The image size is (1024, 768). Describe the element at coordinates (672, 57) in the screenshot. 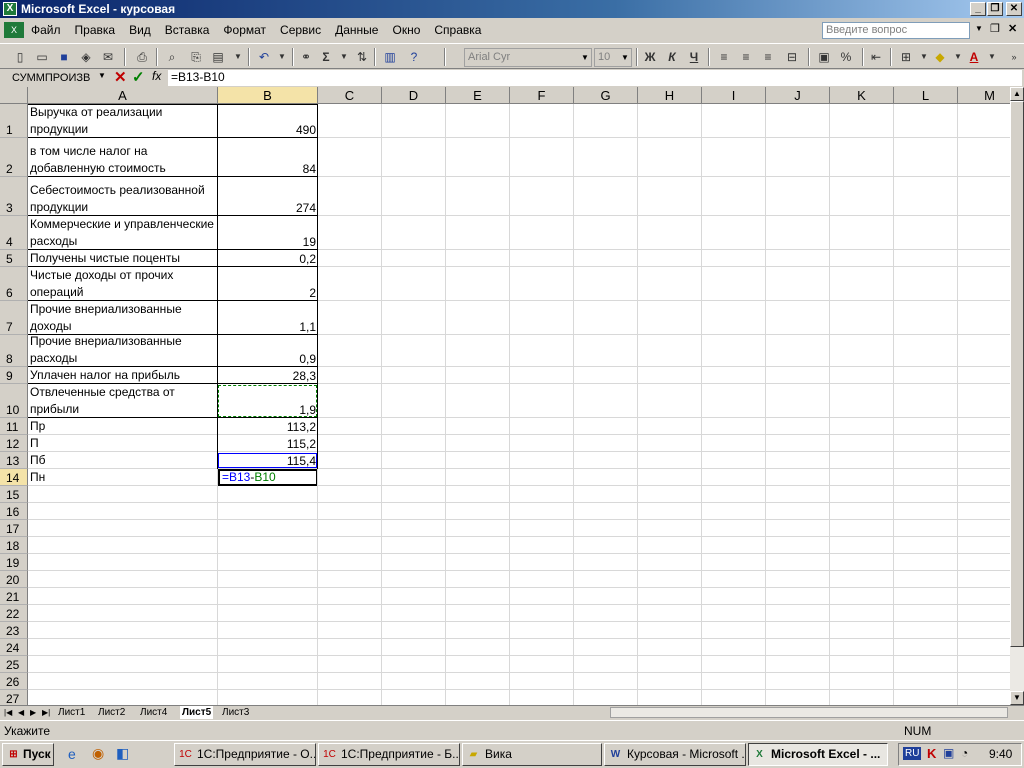

I see `italic-button: К` at that location.